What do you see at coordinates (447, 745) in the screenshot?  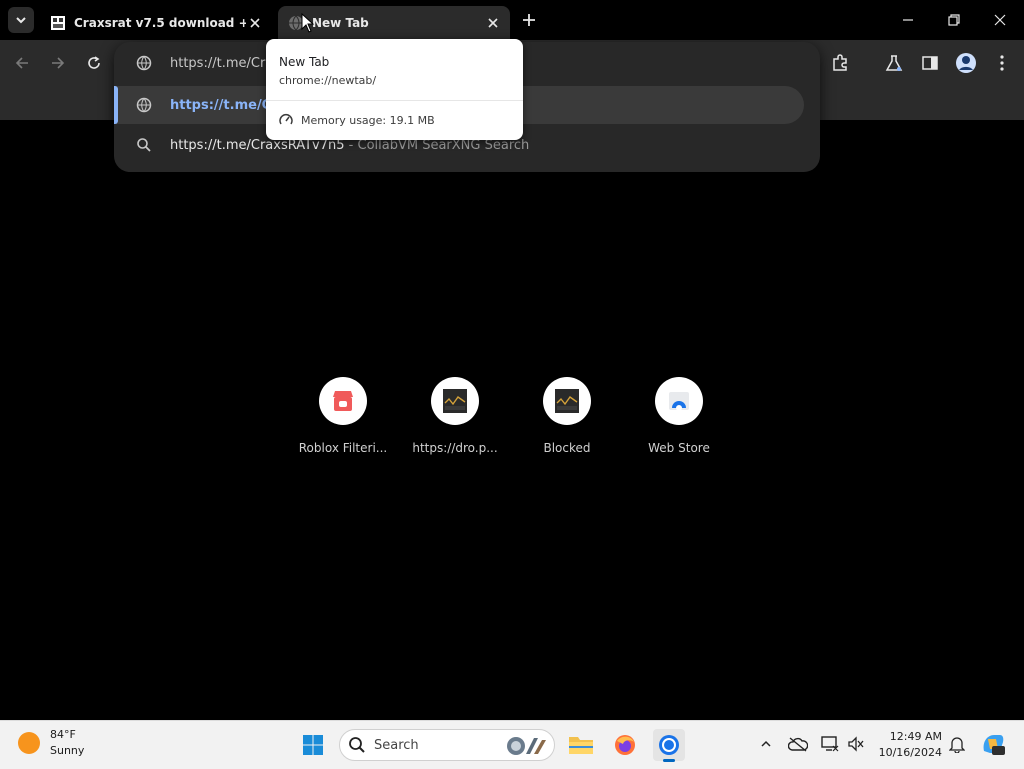 I see `taskbar-search: Search` at bounding box center [447, 745].